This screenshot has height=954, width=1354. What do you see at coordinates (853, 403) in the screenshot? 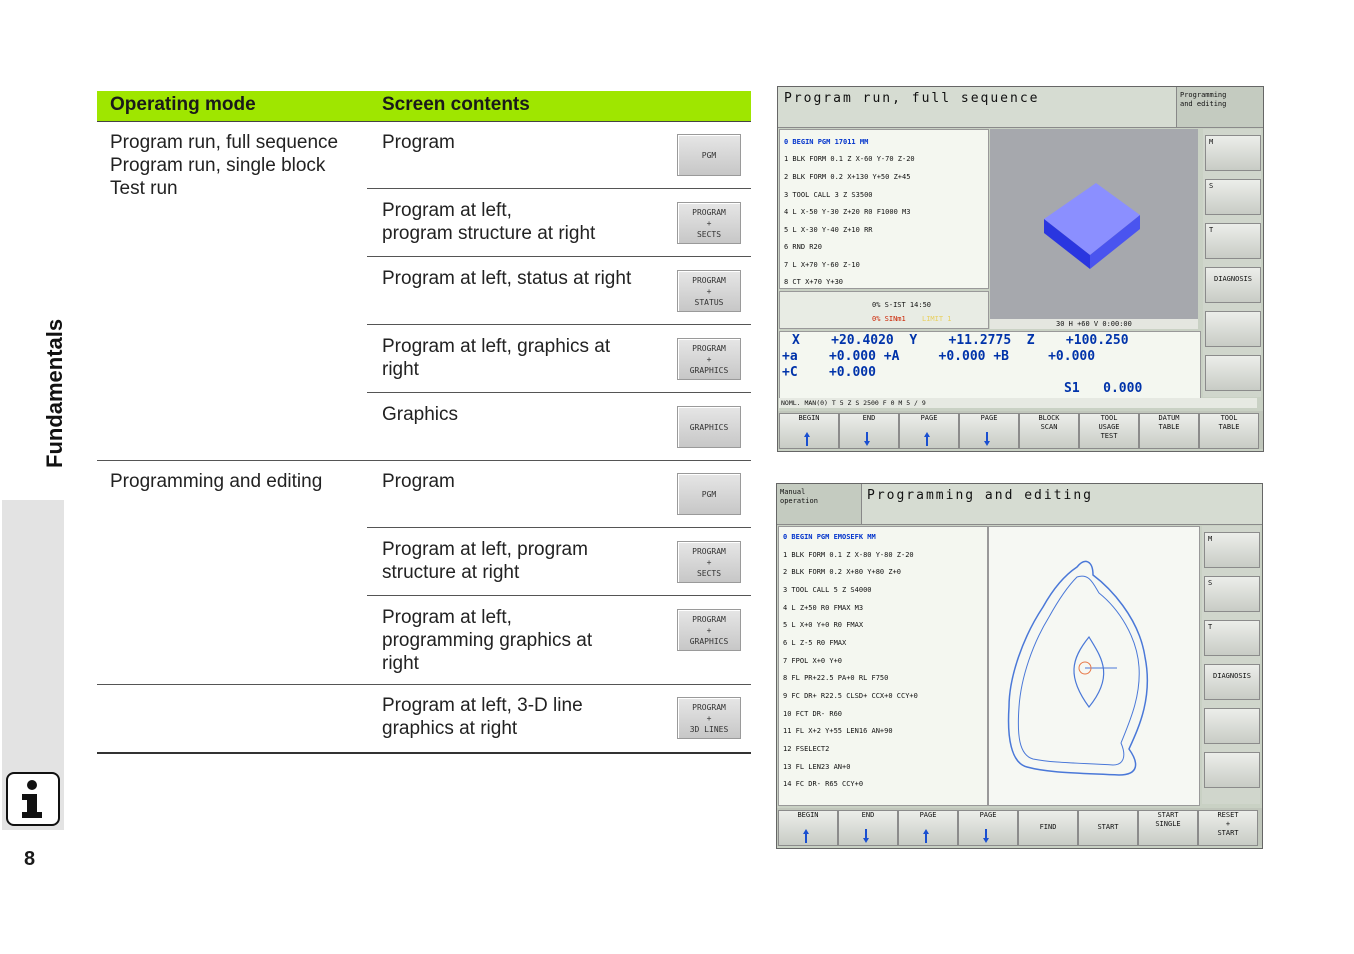
I see `status-bar-text: NOML. MAN(0) T 5 Z S 2500 F 0 M 5 / 9` at bounding box center [853, 403].